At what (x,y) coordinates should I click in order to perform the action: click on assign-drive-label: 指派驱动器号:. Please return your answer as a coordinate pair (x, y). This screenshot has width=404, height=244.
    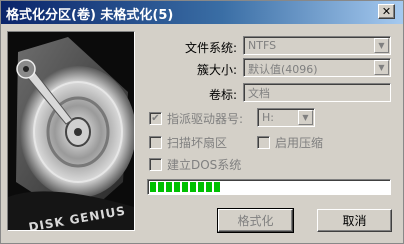
    Looking at the image, I should click on (205, 119).